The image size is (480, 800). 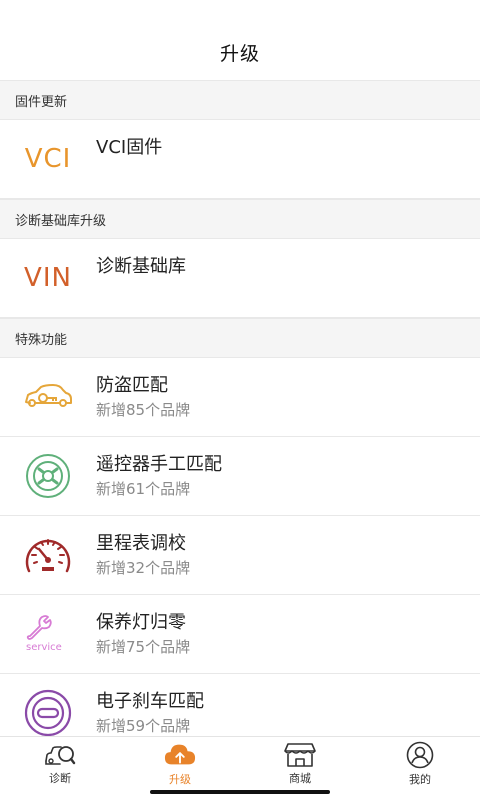 I want to click on list-item-remote-match: 遥控器手工匹配 新增61个品牌, so click(x=240, y=476).